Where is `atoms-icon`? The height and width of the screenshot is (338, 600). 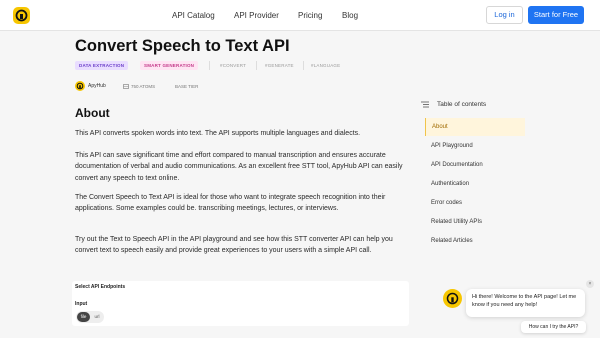 atoms-icon is located at coordinates (126, 86).